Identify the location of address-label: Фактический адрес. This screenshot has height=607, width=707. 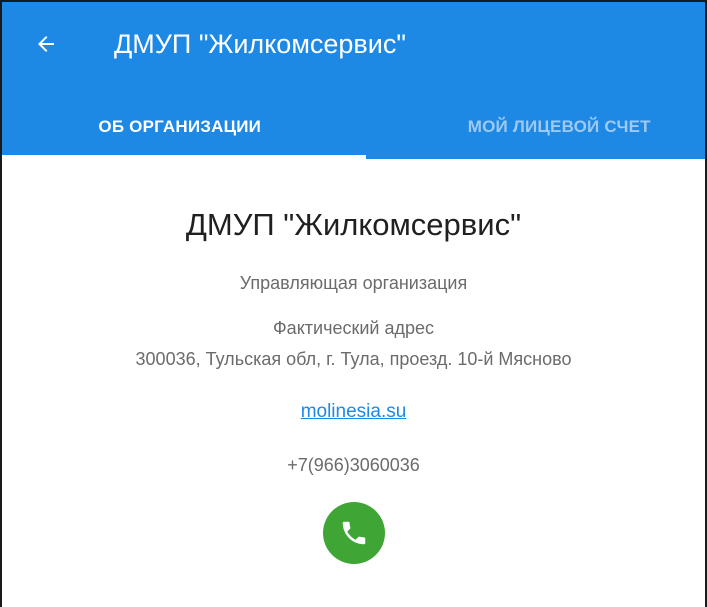
(353, 328).